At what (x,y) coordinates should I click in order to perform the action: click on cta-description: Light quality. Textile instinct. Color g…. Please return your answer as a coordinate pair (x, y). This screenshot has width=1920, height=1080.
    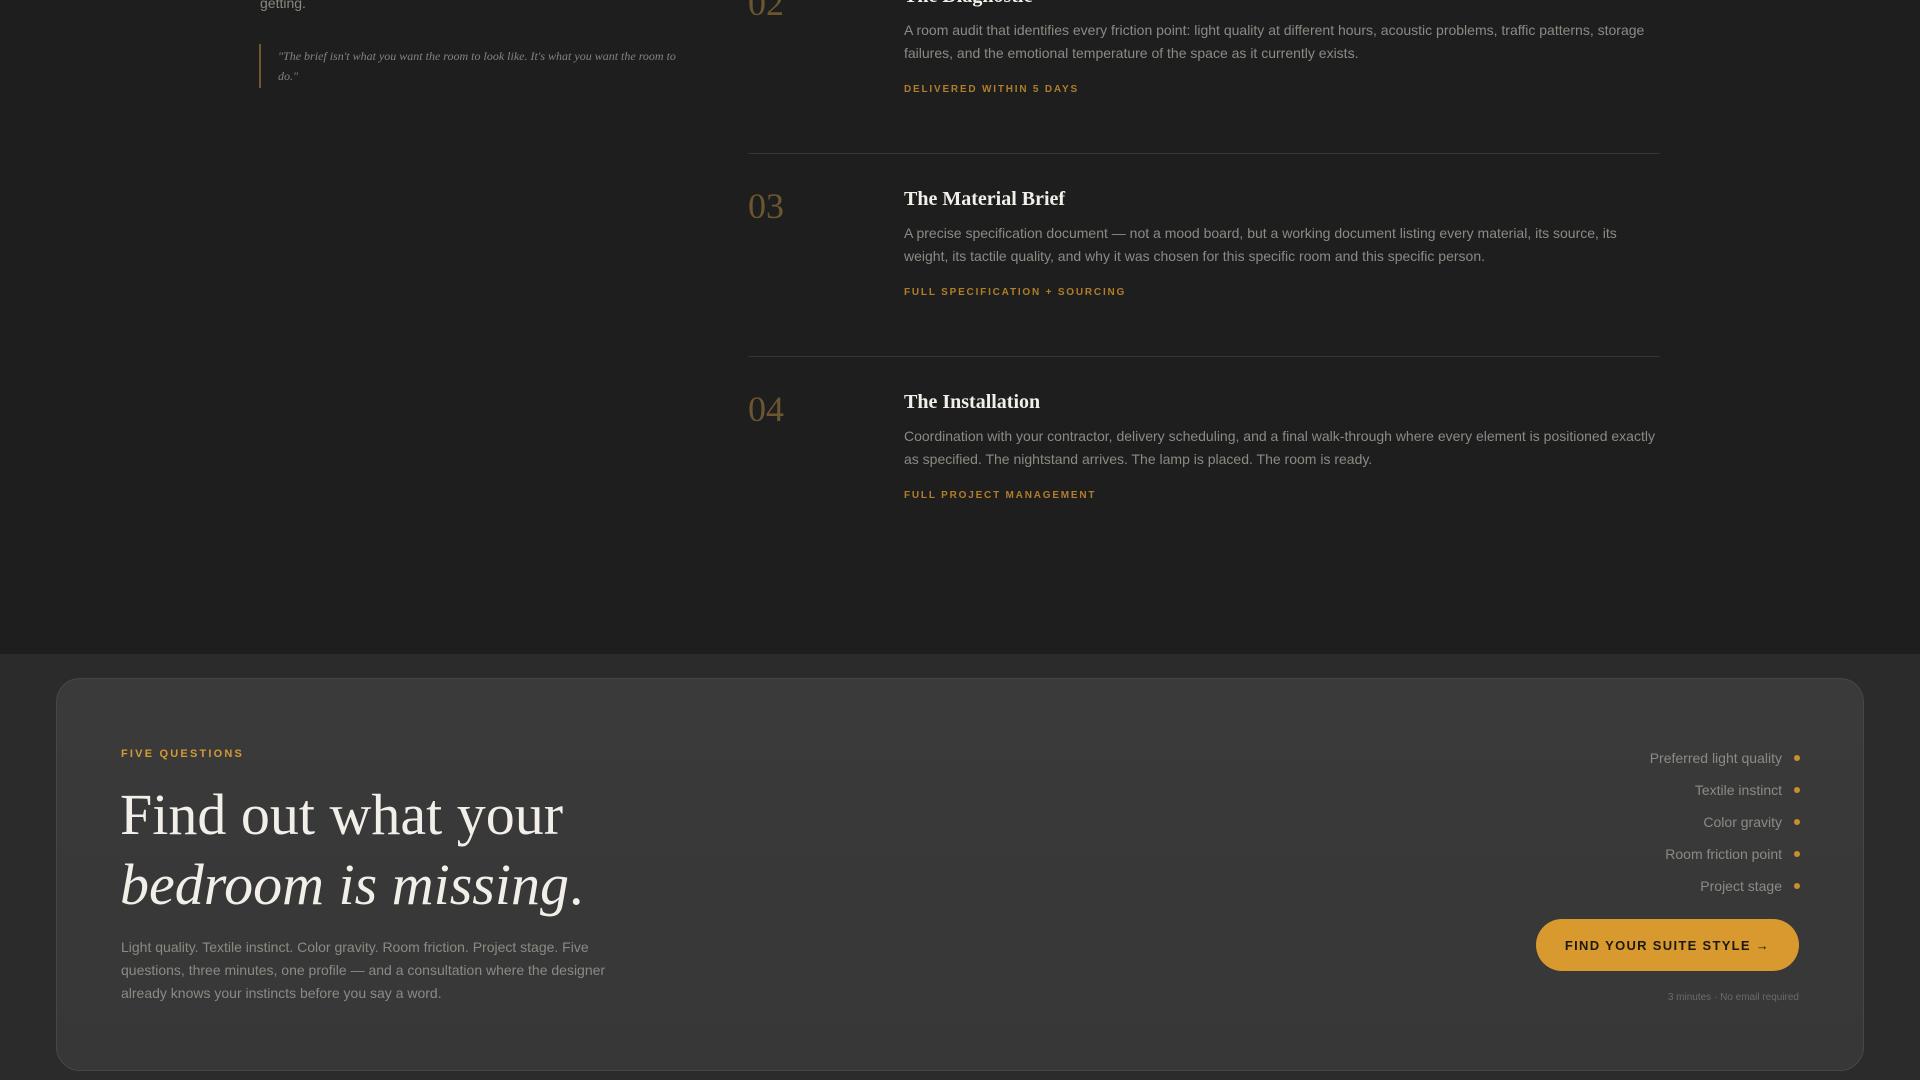
    Looking at the image, I should click on (363, 970).